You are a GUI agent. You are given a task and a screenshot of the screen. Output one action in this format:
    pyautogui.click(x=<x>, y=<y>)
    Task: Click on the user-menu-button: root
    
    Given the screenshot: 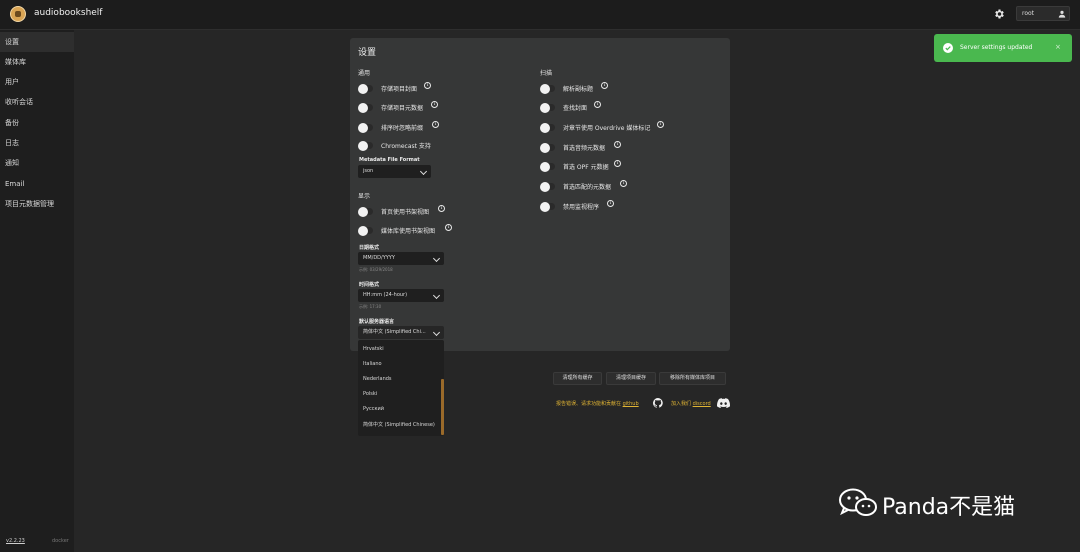 What is the action you would take?
    pyautogui.click(x=1043, y=13)
    